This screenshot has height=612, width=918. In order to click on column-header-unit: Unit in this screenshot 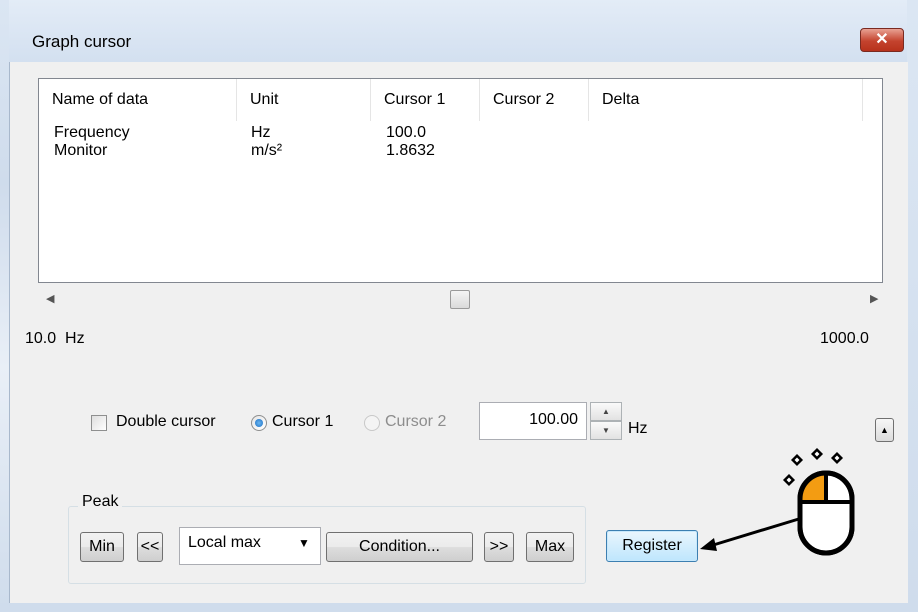, I will do `click(304, 100)`.